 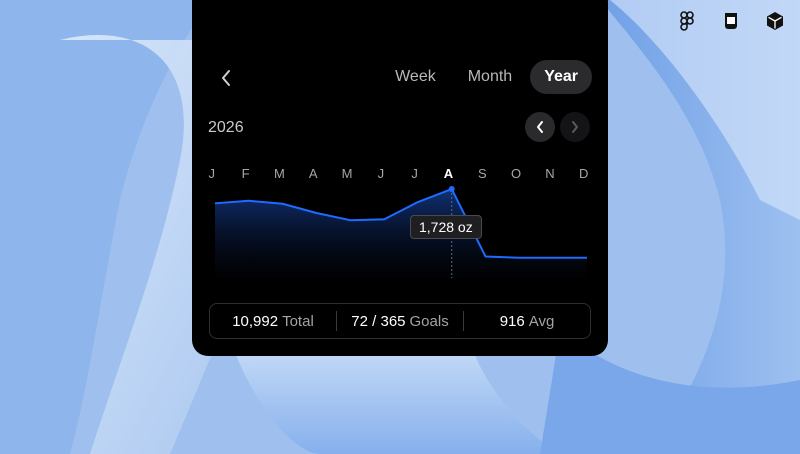 What do you see at coordinates (775, 21) in the screenshot?
I see `cube-icon` at bounding box center [775, 21].